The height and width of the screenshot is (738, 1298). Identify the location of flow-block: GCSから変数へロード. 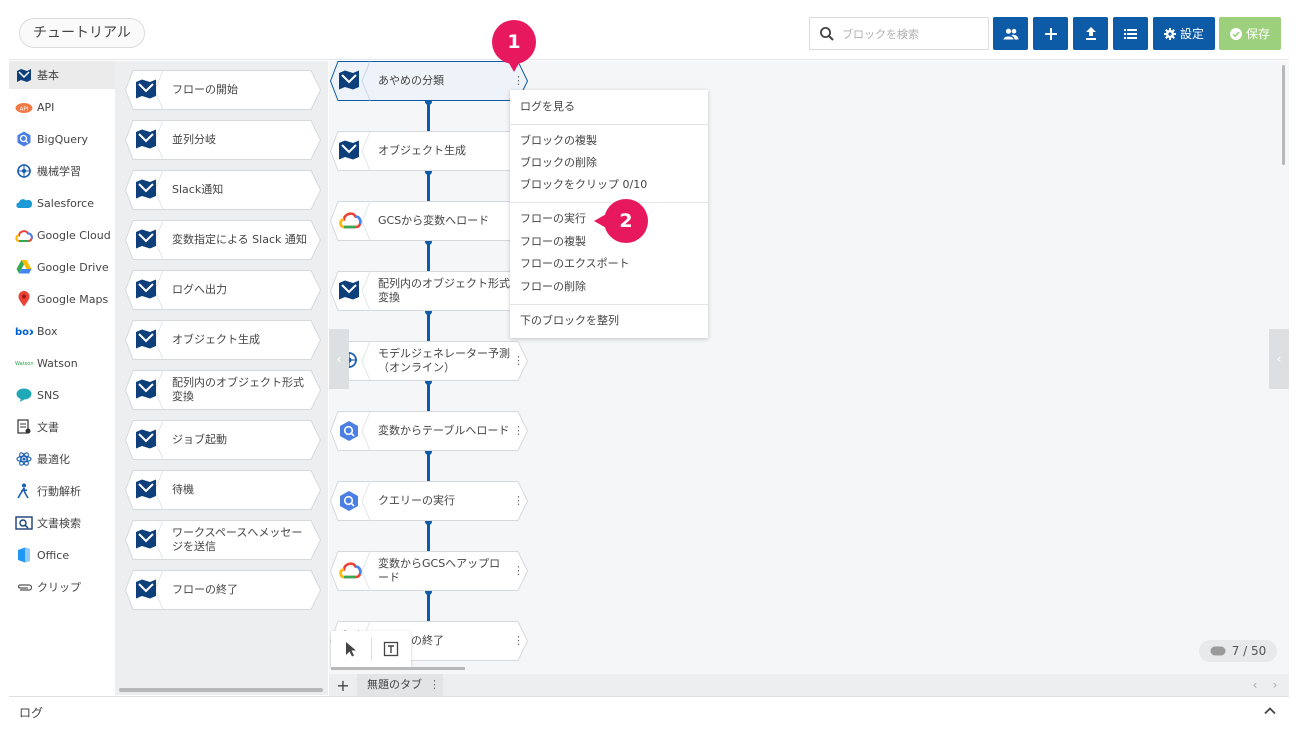
(429, 221).